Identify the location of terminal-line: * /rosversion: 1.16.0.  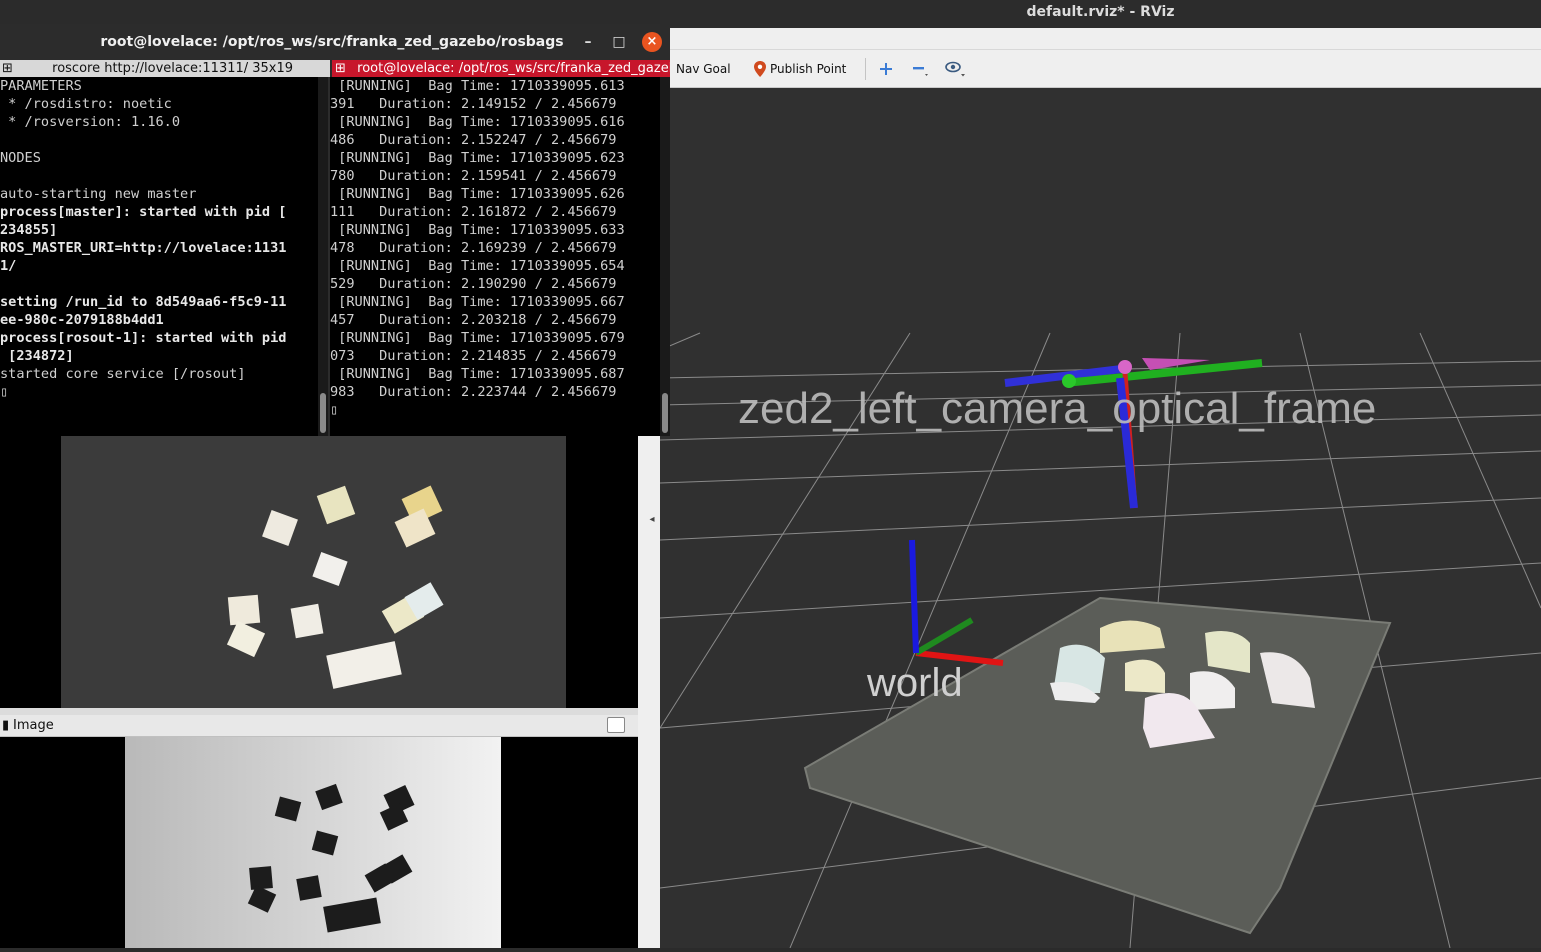
(90, 122).